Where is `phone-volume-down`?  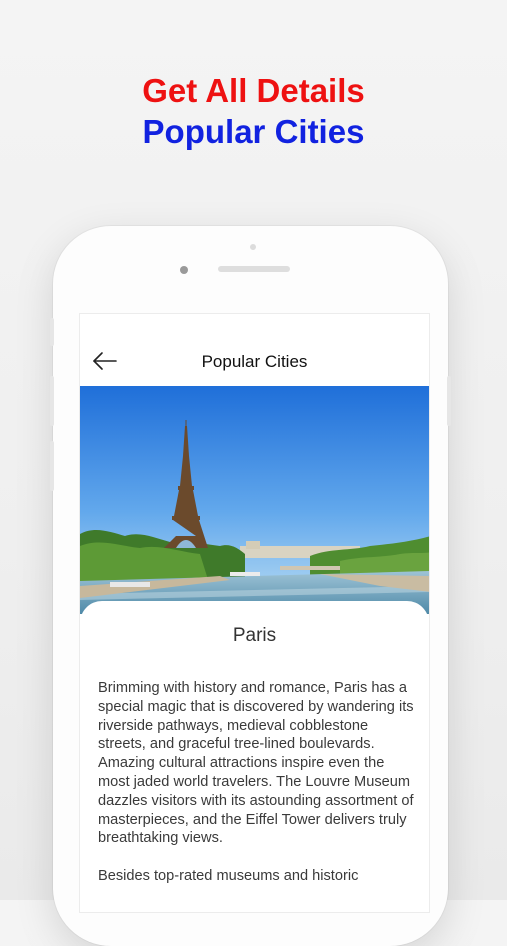
phone-volume-down is located at coordinates (52, 466).